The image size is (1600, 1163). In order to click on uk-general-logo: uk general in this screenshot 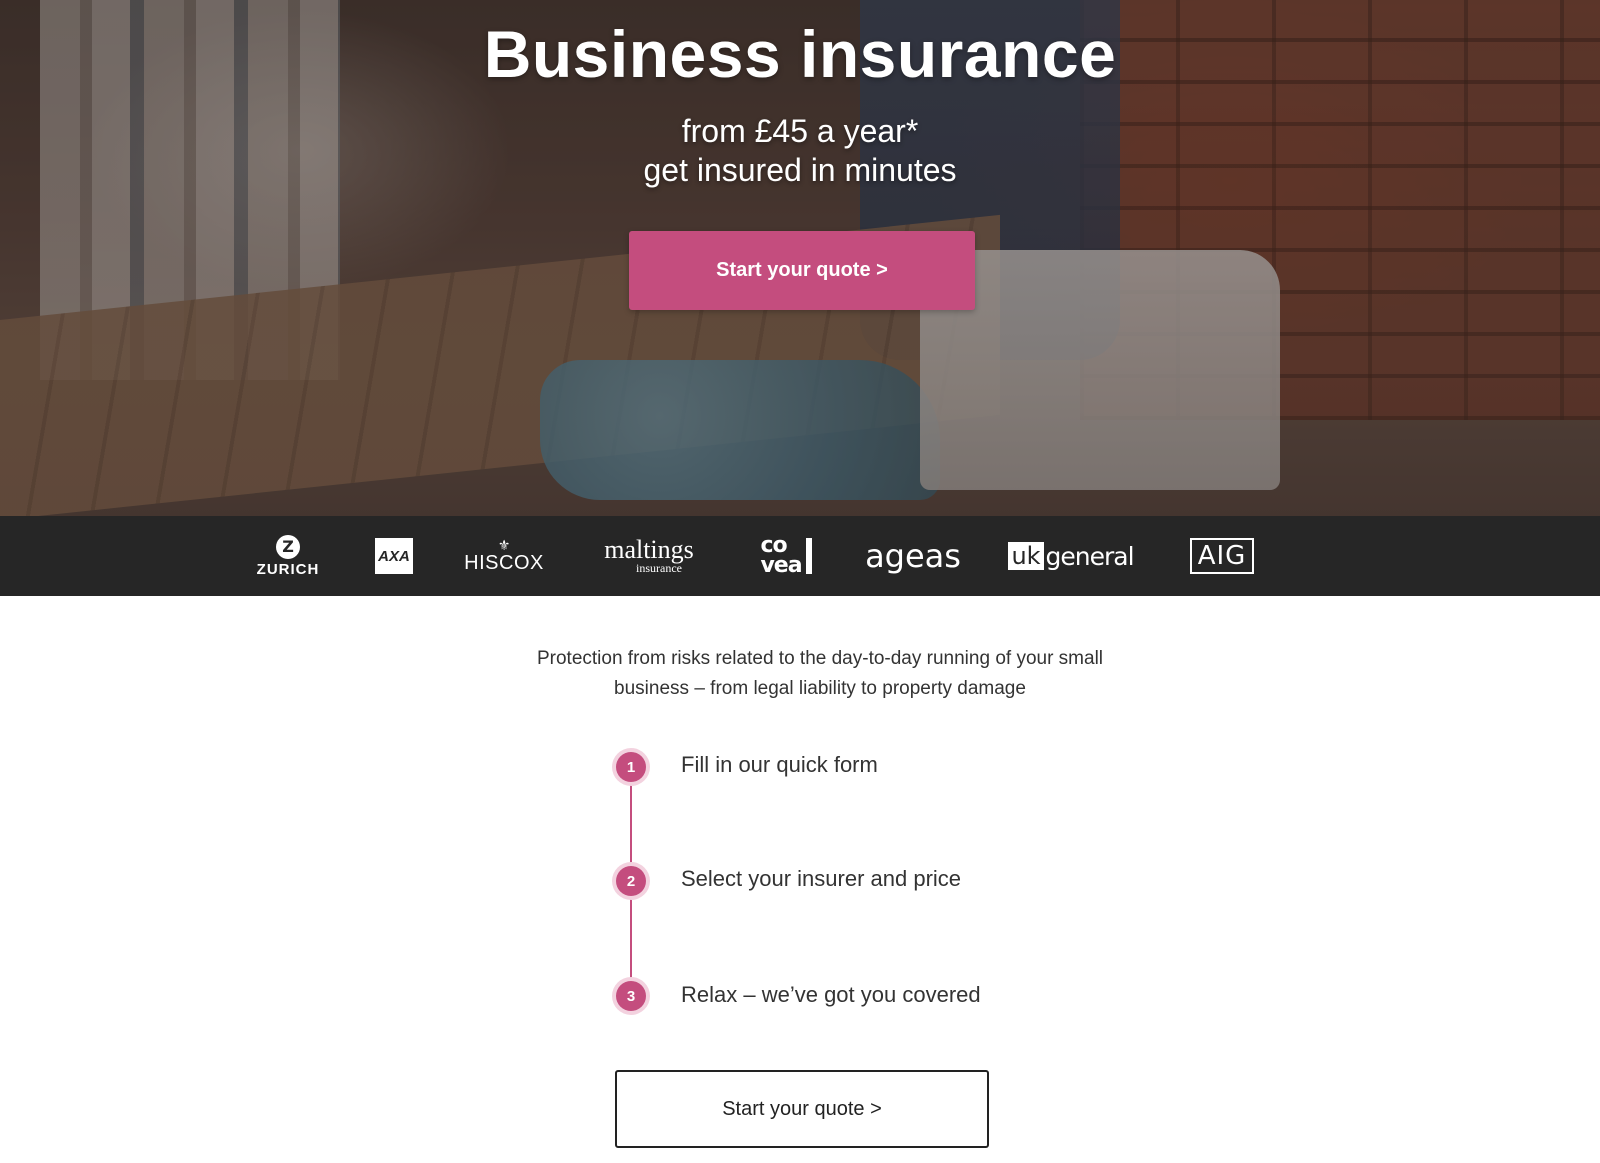, I will do `click(1071, 556)`.